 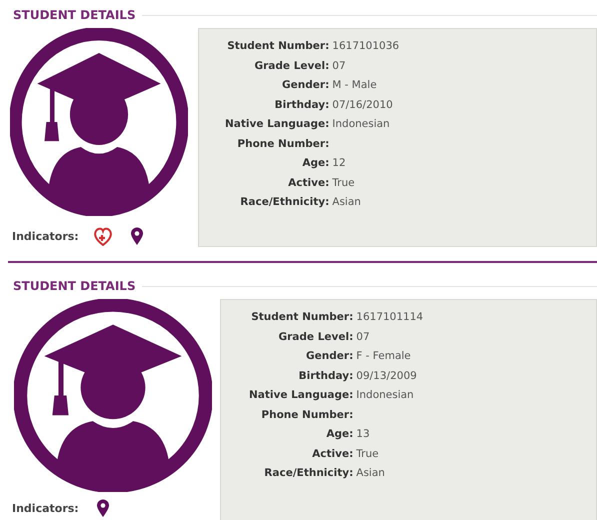 I want to click on field-value: F - Female, so click(x=384, y=356).